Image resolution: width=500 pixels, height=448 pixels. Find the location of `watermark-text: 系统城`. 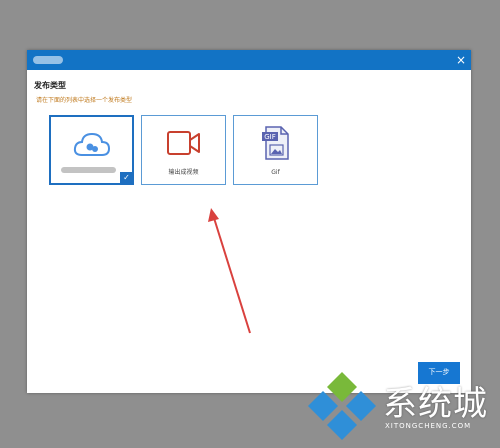

watermark-text: 系统城 is located at coordinates (435, 404).